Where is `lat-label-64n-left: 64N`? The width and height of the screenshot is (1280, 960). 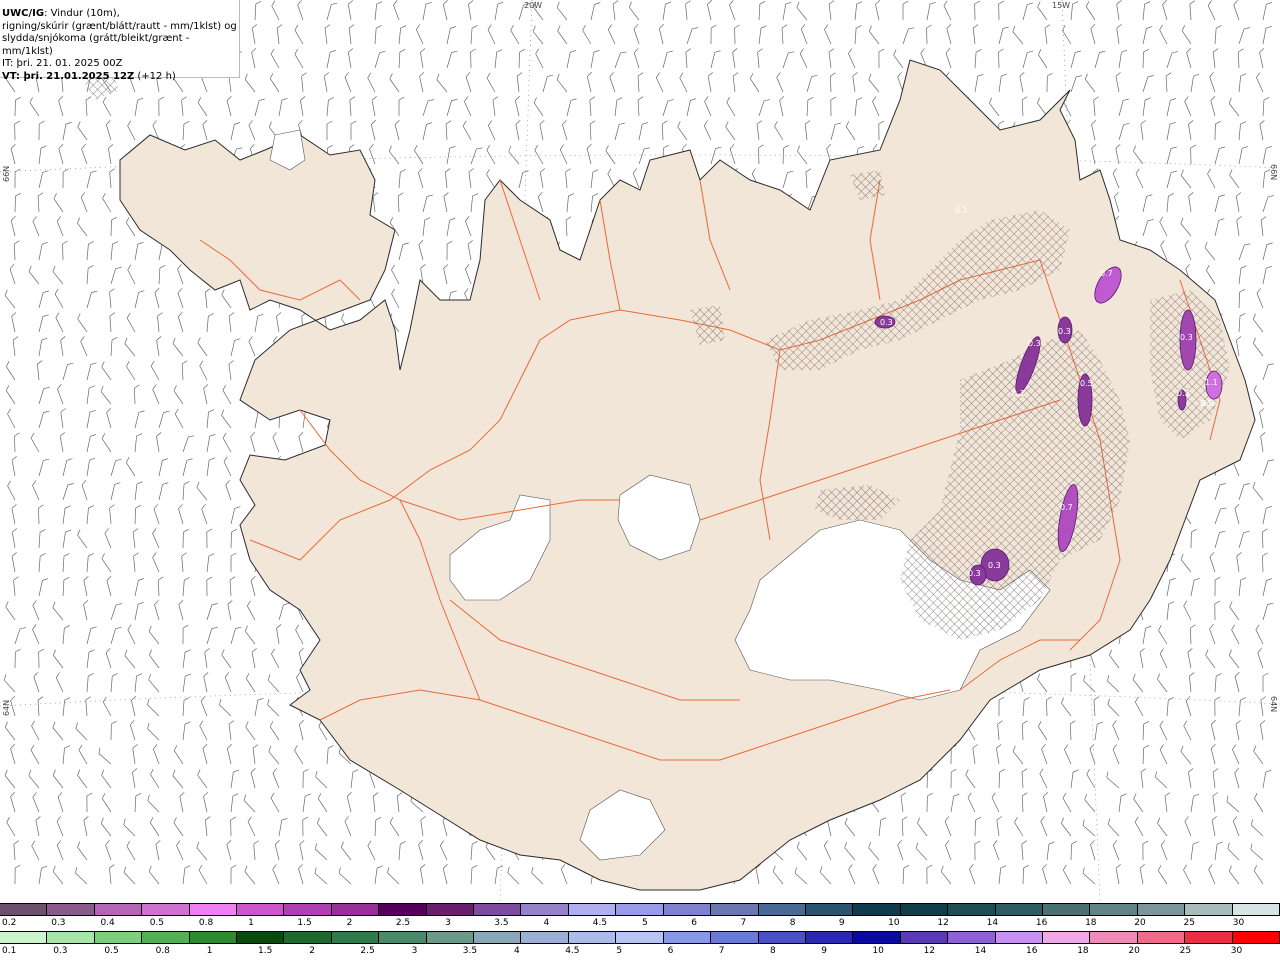
lat-label-64n-left: 64N is located at coordinates (6, 707).